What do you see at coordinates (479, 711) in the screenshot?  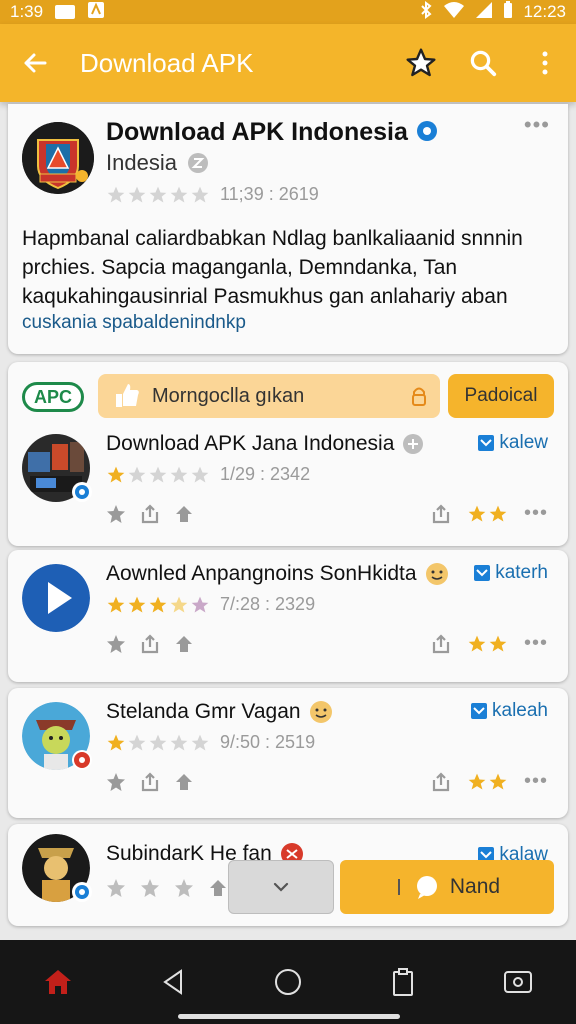 I see `publisher-icon` at bounding box center [479, 711].